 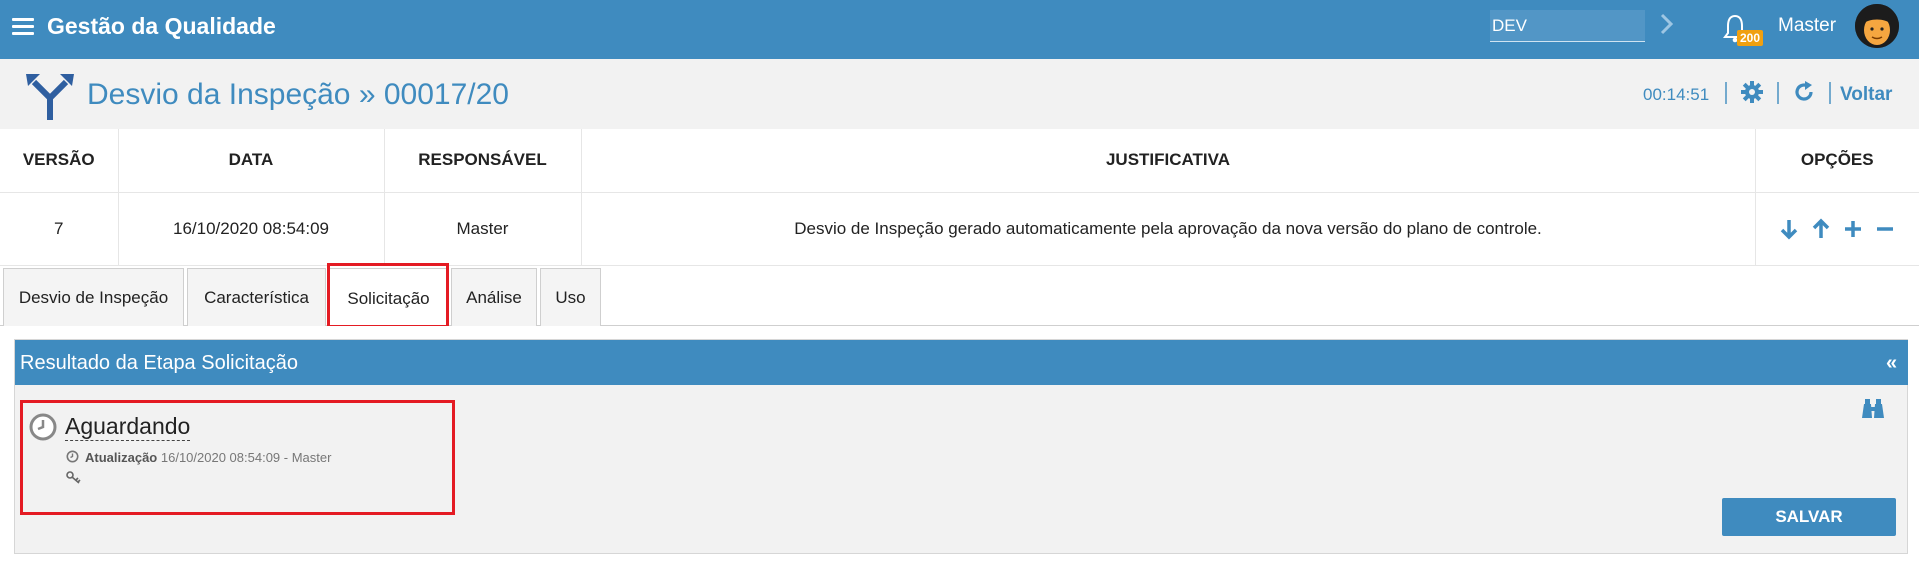 I want to click on tab-solicitacao: Solicitação, so click(x=388, y=298).